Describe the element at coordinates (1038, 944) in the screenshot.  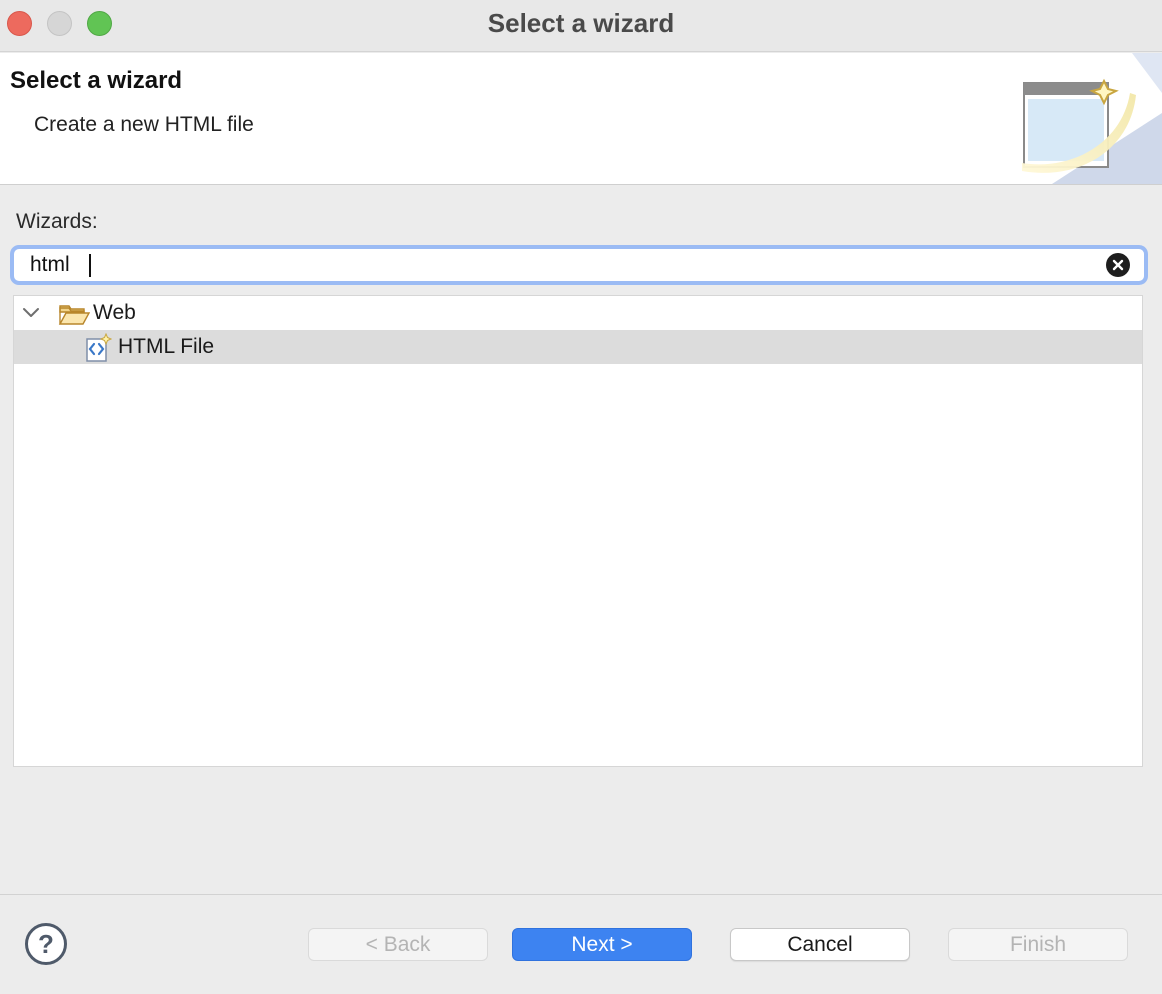
I see `finish-button: Finish` at that location.